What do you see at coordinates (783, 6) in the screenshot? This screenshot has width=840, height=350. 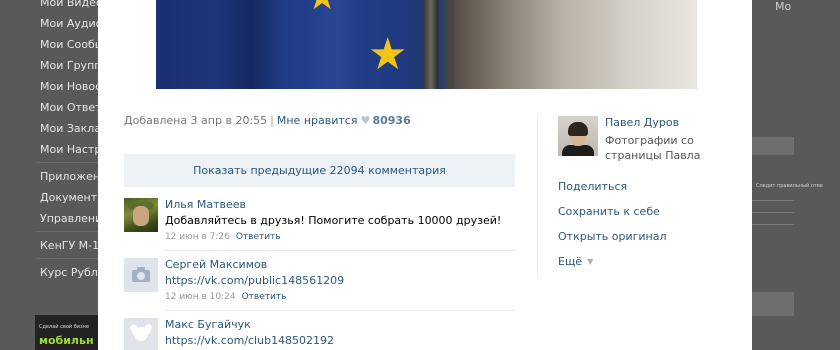 I see `bg-top-right-text: Мо` at bounding box center [783, 6].